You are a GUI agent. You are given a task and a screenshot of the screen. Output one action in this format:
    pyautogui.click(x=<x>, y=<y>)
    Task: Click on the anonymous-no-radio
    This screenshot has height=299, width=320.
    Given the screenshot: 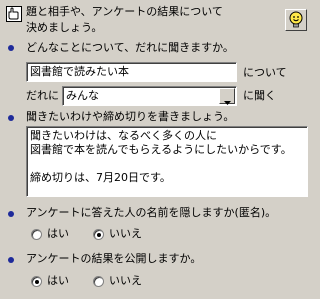 What is the action you would take?
    pyautogui.click(x=98, y=234)
    